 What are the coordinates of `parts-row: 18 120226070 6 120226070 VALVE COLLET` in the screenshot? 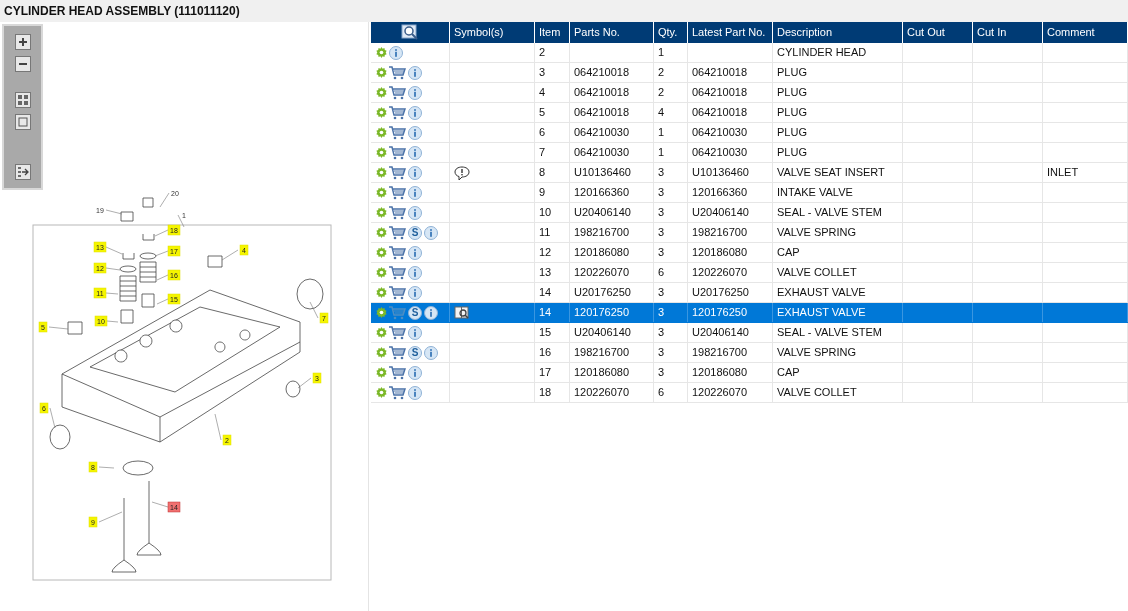 It's located at (749, 393).